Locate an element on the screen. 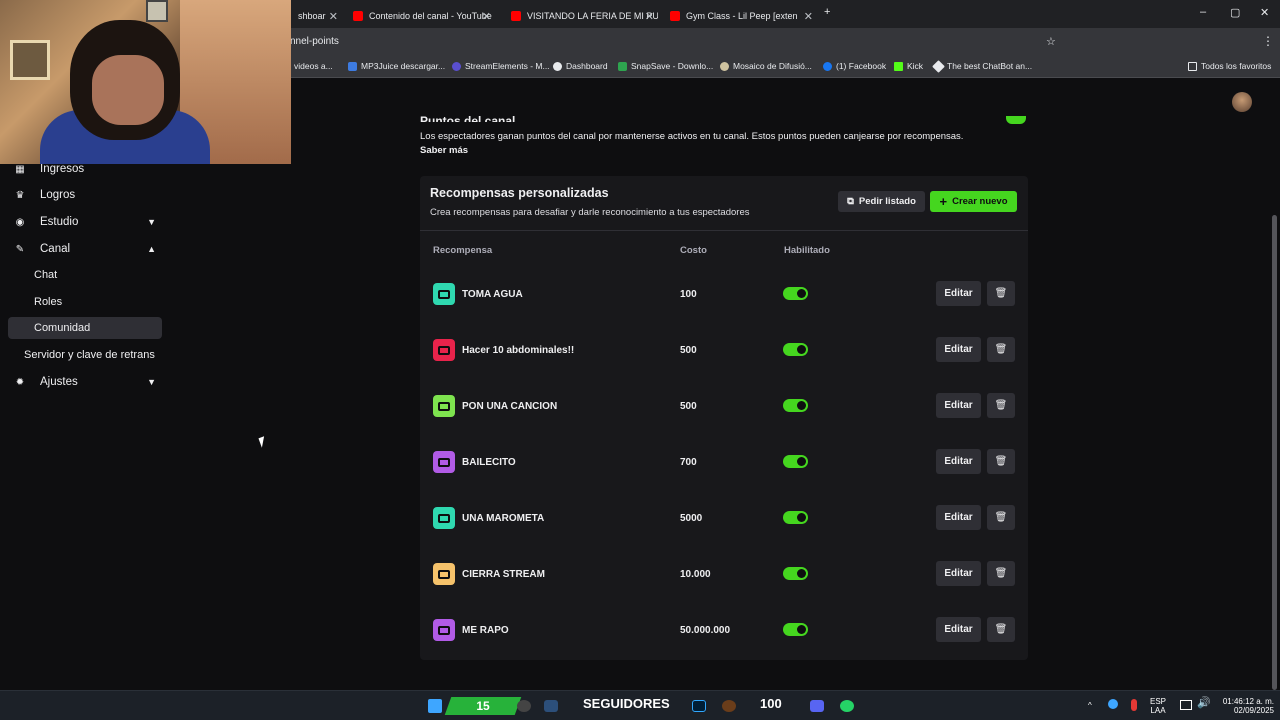 The width and height of the screenshot is (1280, 720). bookmark: (1) Facebook is located at coordinates (854, 66).